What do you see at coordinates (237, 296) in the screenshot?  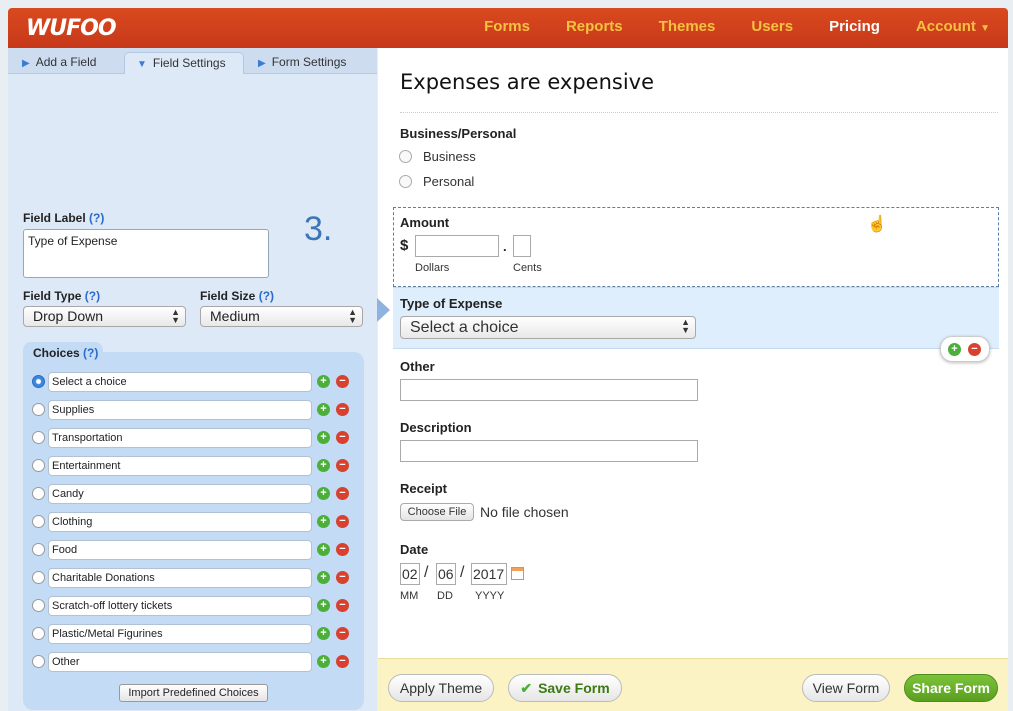 I see `field-size-heading: Field Size (?)` at bounding box center [237, 296].